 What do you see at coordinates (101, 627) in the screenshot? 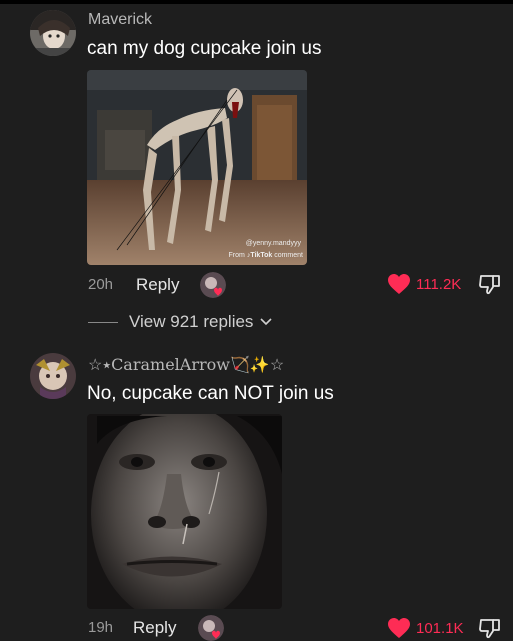
I see `timestamp: 19h` at bounding box center [101, 627].